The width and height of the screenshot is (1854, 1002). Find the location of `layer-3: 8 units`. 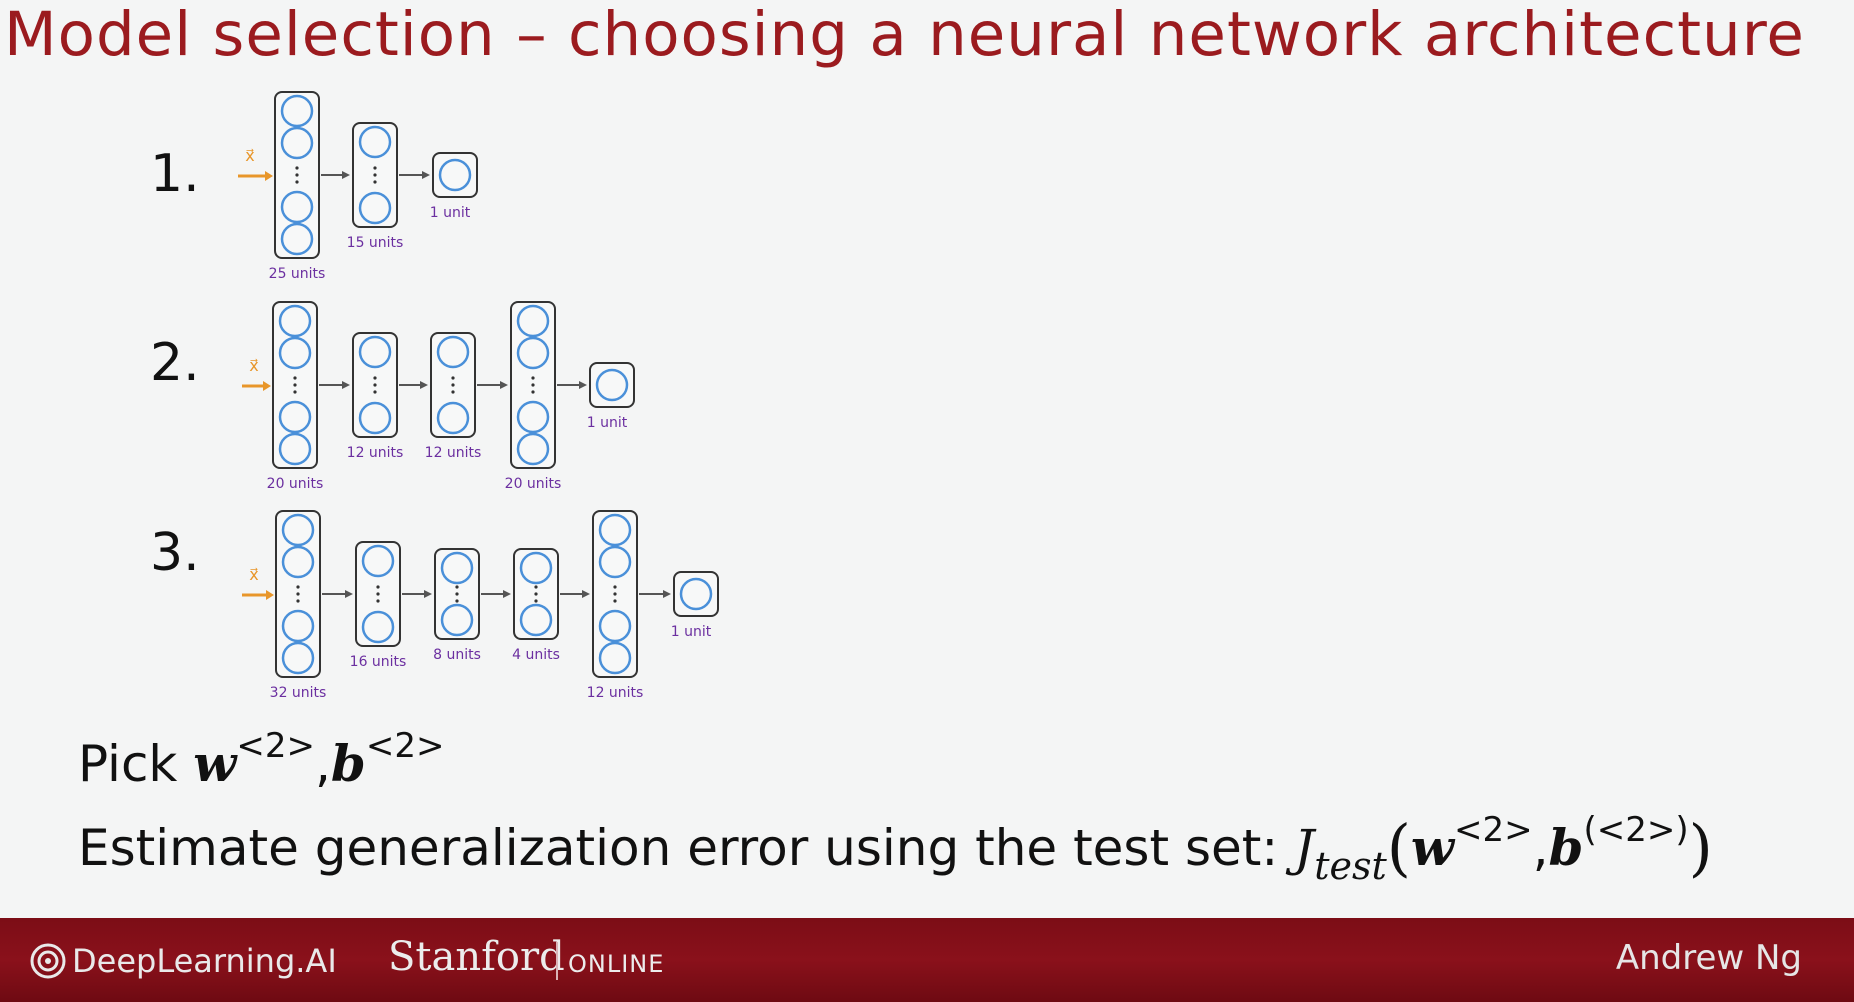

layer-3: 8 units is located at coordinates (457, 605).